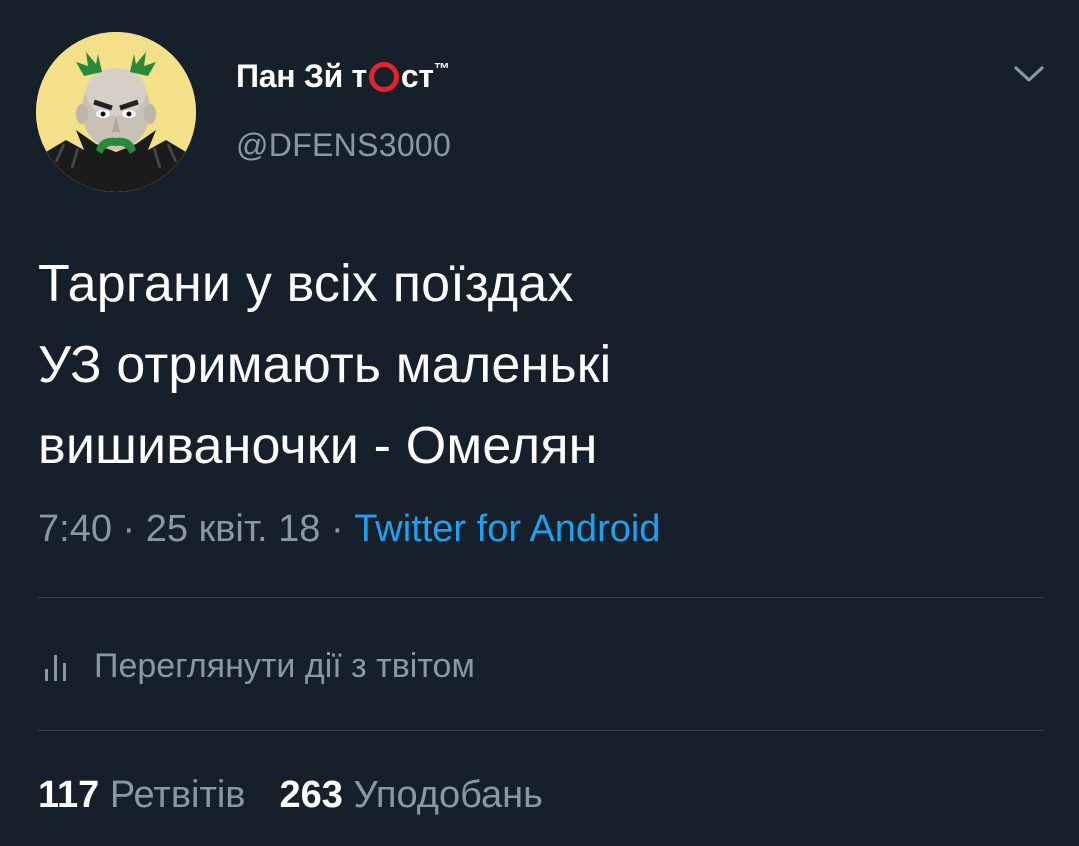 The height and width of the screenshot is (846, 1079). I want to click on retweets-stat: 117 Ретвітів, so click(142, 795).